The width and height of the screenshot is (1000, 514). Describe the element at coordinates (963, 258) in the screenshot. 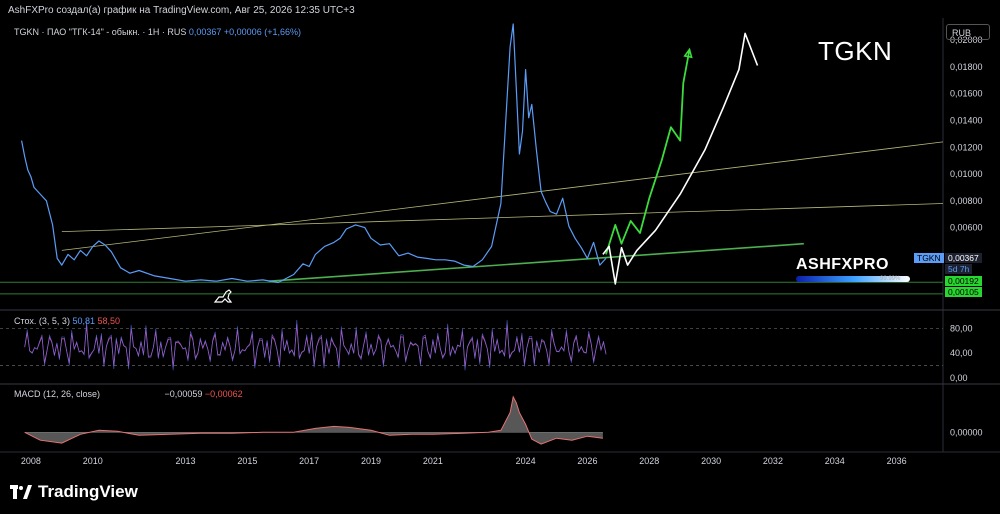

I see `last-price-tag: 0,00367` at that location.